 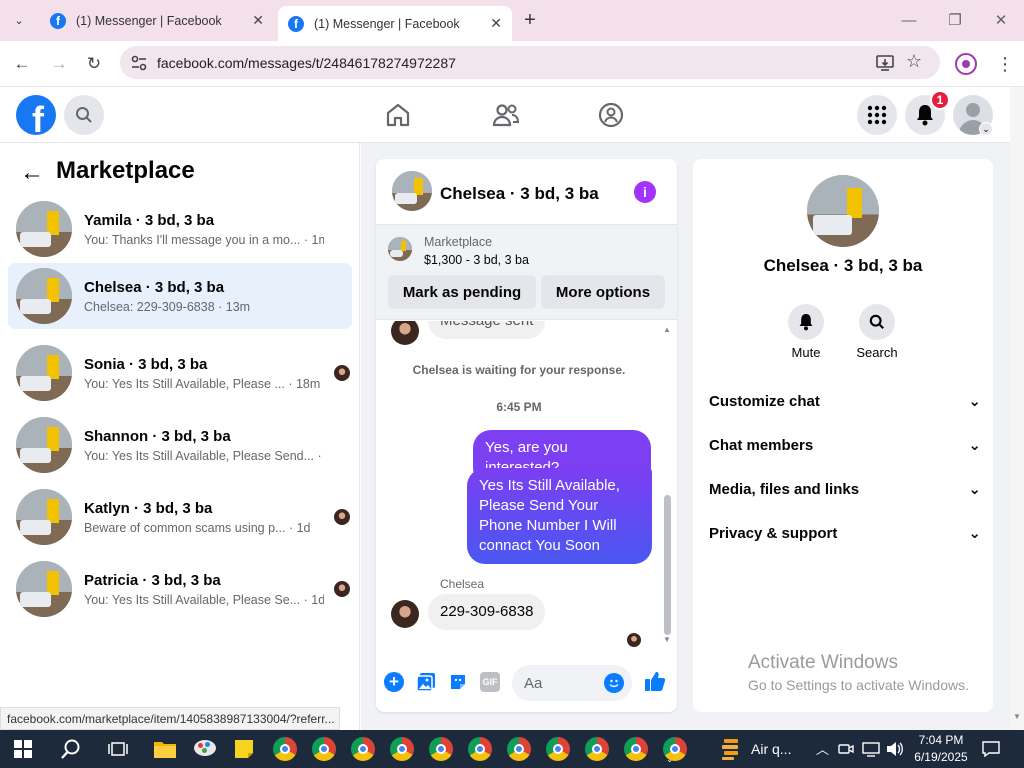 I want to click on paint-app-icon, so click(x=205, y=749).